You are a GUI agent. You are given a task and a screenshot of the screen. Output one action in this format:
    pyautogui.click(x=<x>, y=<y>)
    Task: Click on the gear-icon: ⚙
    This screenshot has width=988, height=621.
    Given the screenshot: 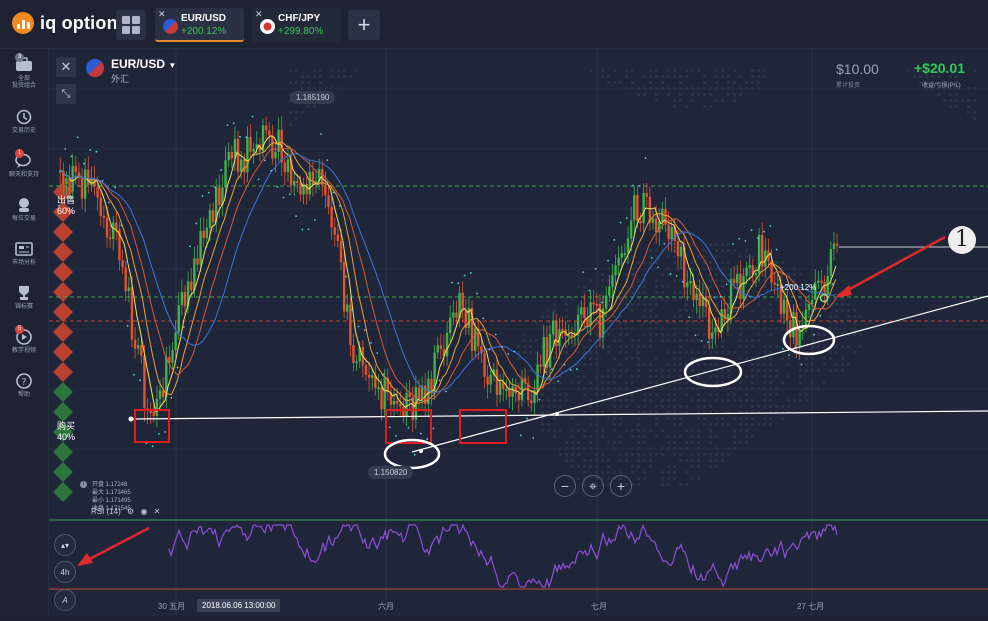 What is the action you would take?
    pyautogui.click(x=130, y=511)
    